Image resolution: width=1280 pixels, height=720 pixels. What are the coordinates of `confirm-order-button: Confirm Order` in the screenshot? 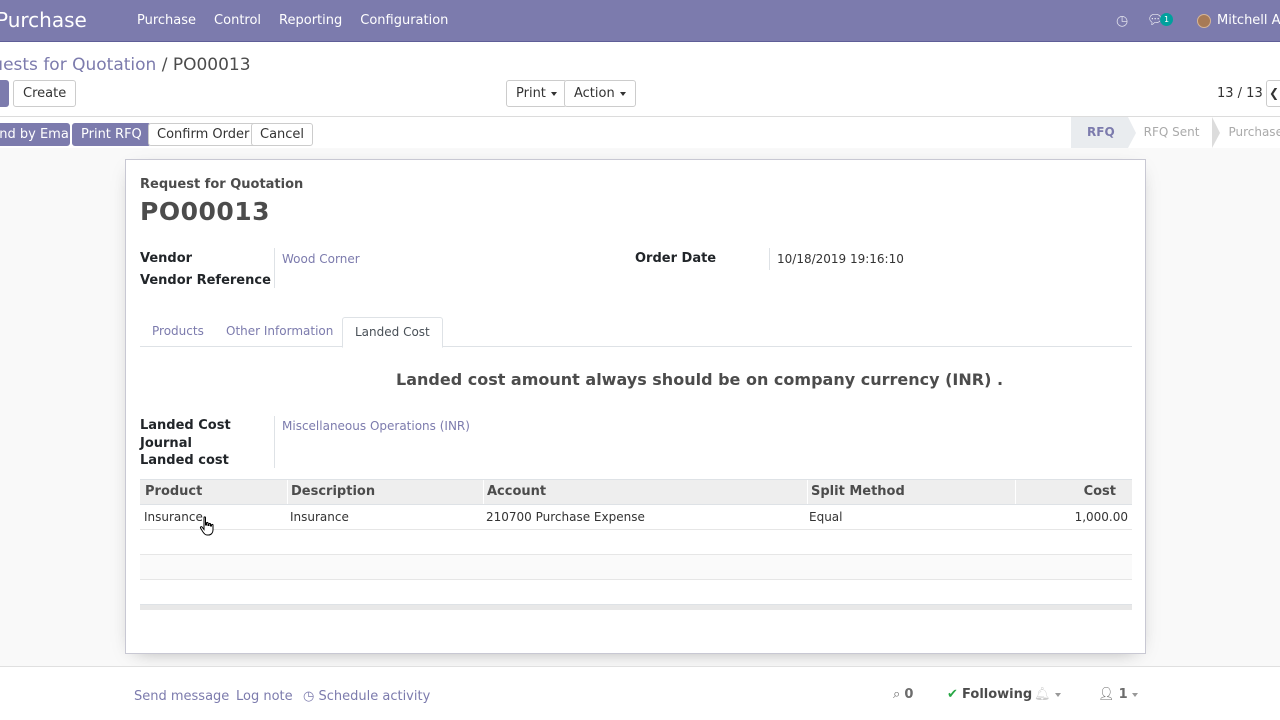 It's located at (203, 134).